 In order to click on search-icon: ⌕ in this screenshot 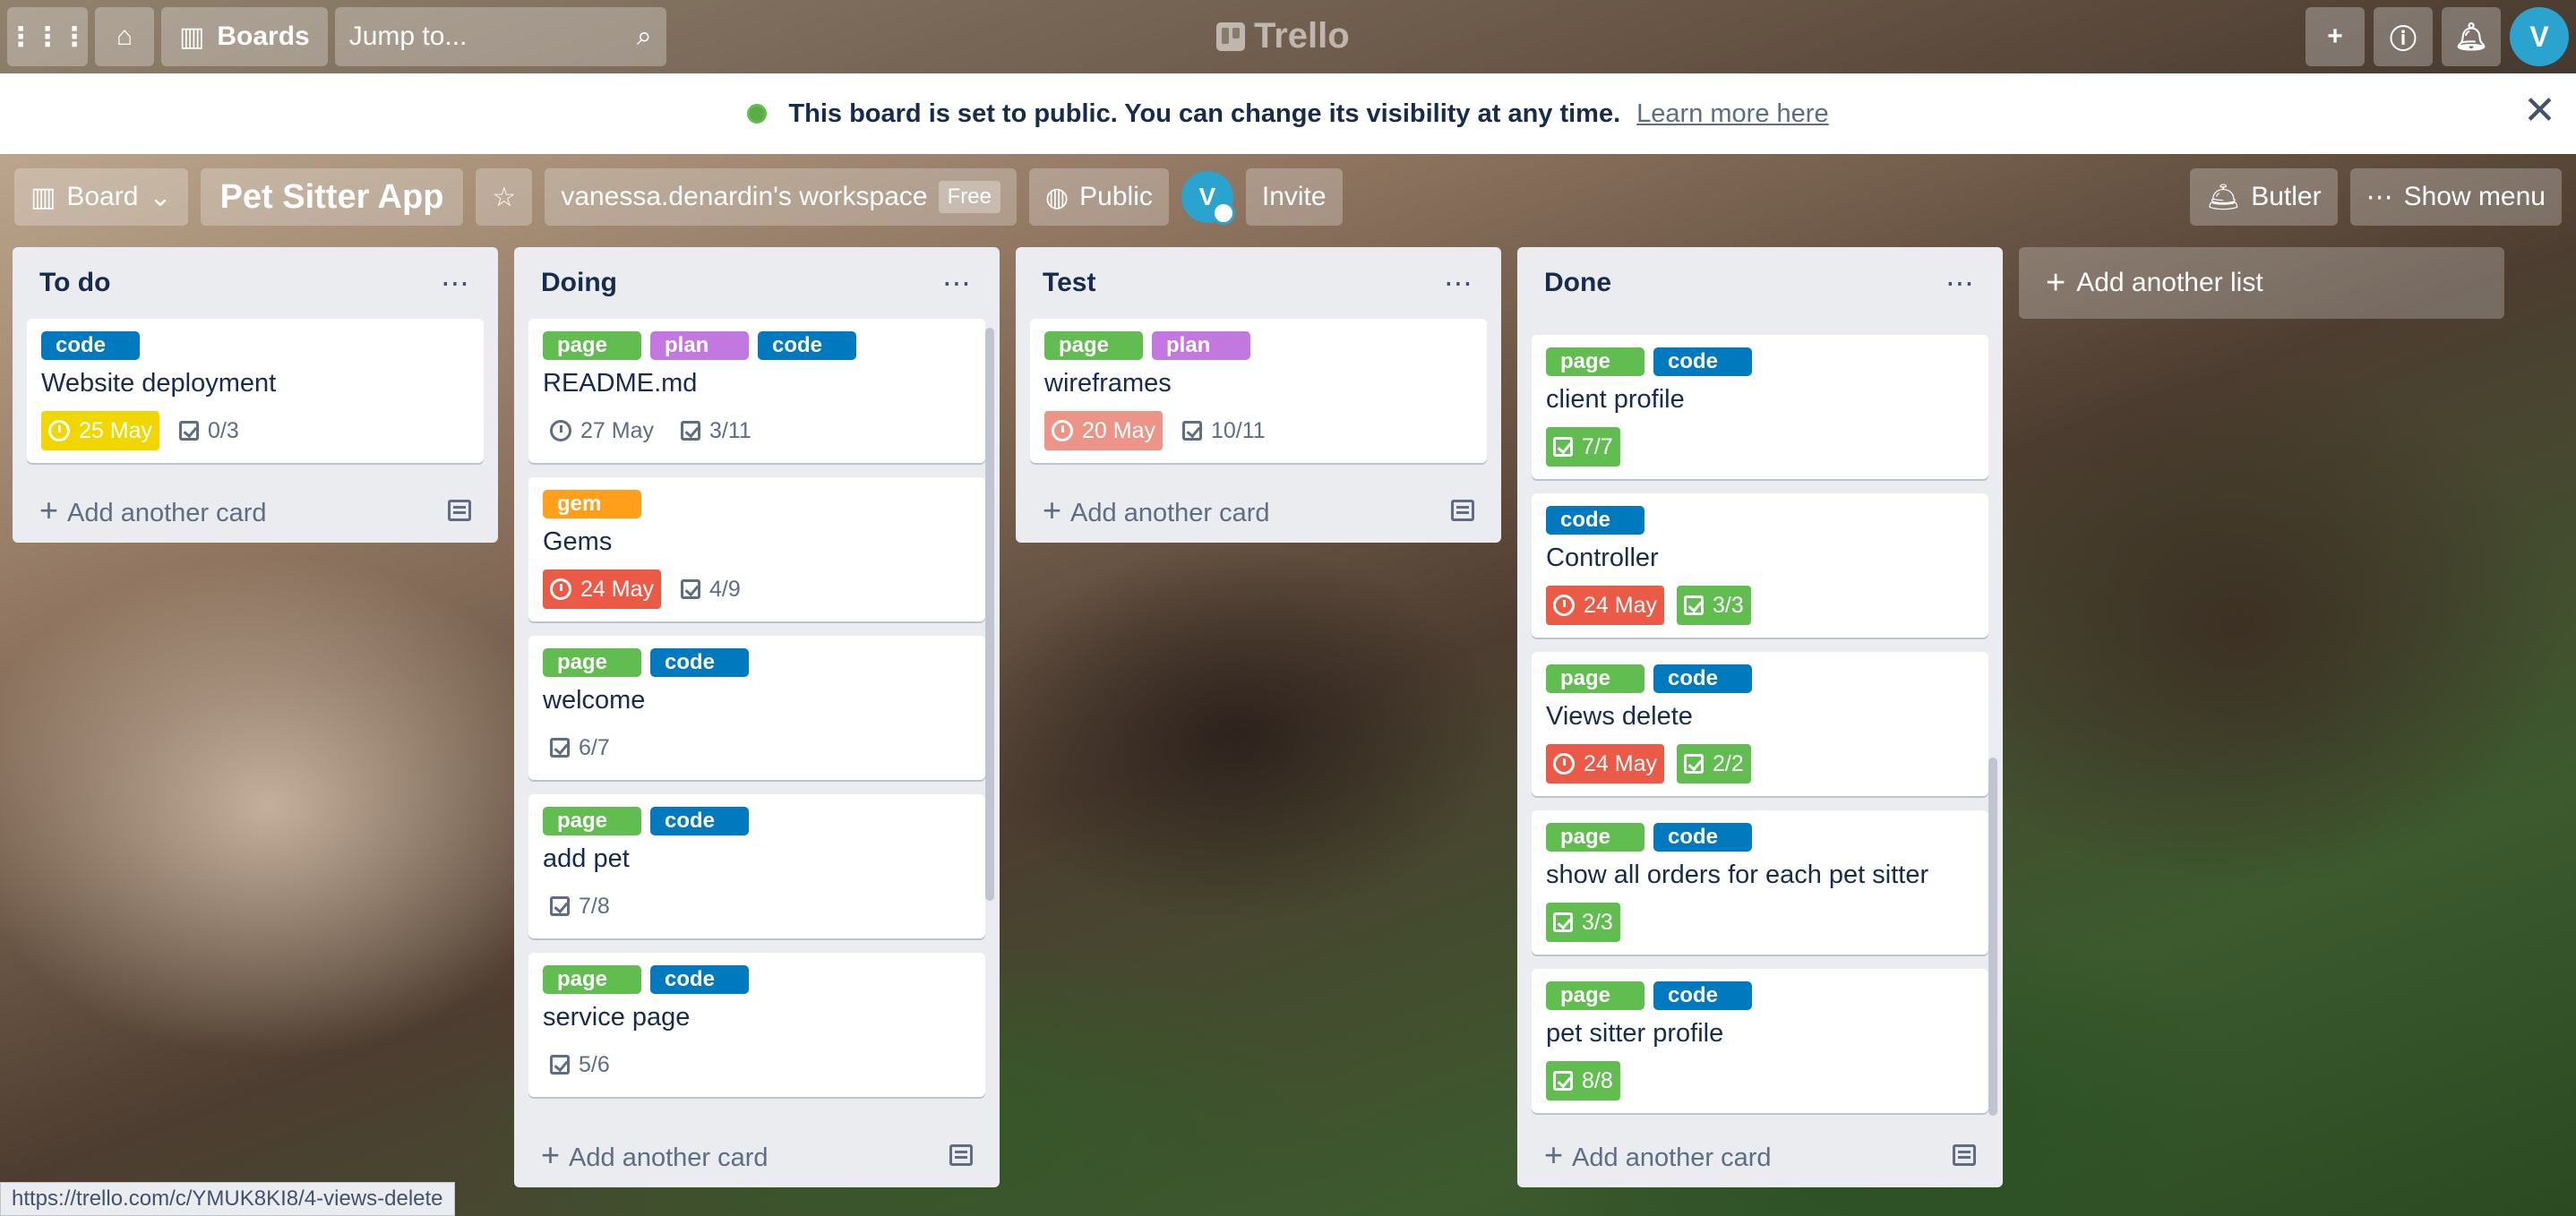, I will do `click(644, 36)`.